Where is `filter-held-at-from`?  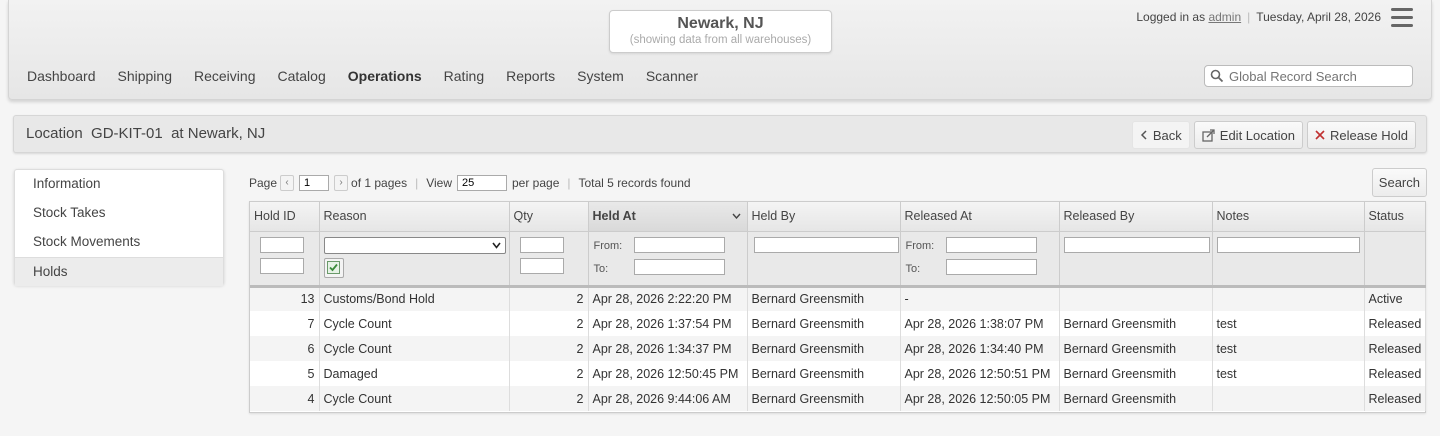
filter-held-at-from is located at coordinates (679, 244).